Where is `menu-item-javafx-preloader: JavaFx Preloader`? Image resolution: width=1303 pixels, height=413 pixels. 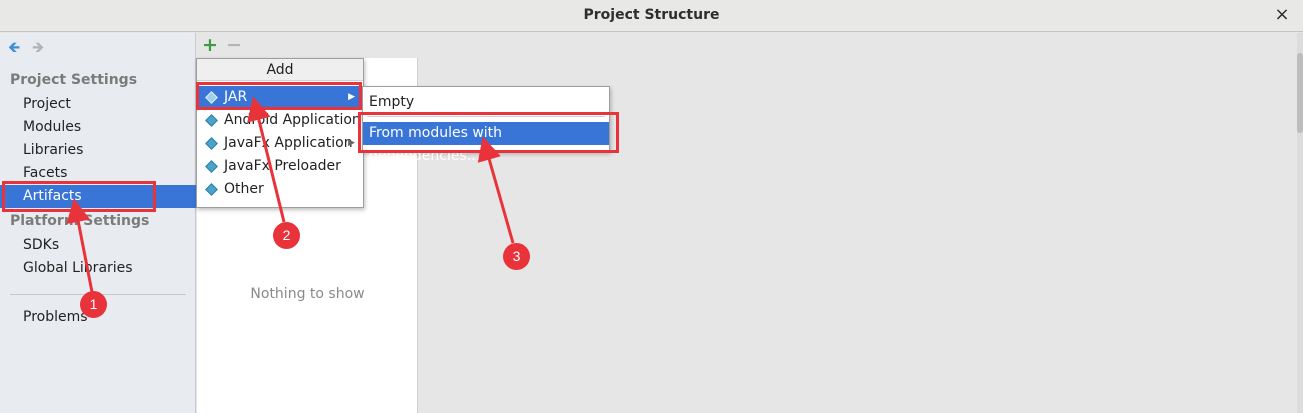
menu-item-javafx-preloader: JavaFx Preloader is located at coordinates (280, 166).